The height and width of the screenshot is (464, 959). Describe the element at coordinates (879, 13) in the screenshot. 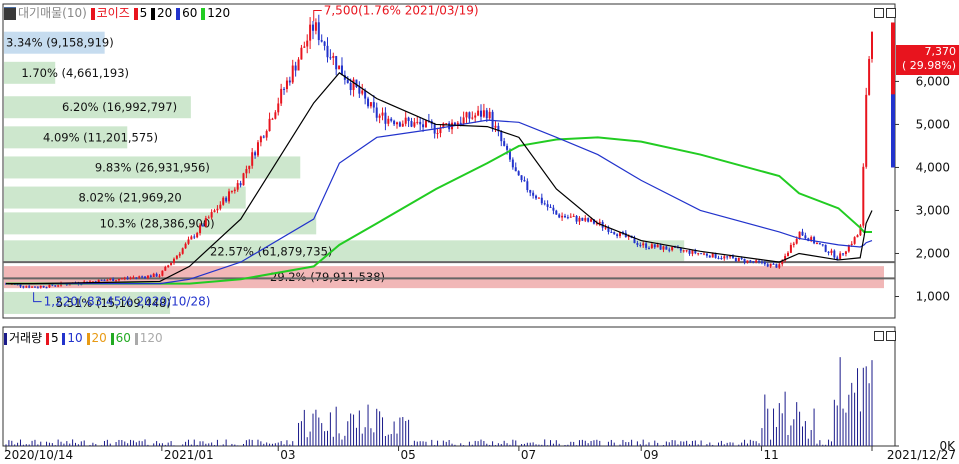

I see `minimize-button` at that location.